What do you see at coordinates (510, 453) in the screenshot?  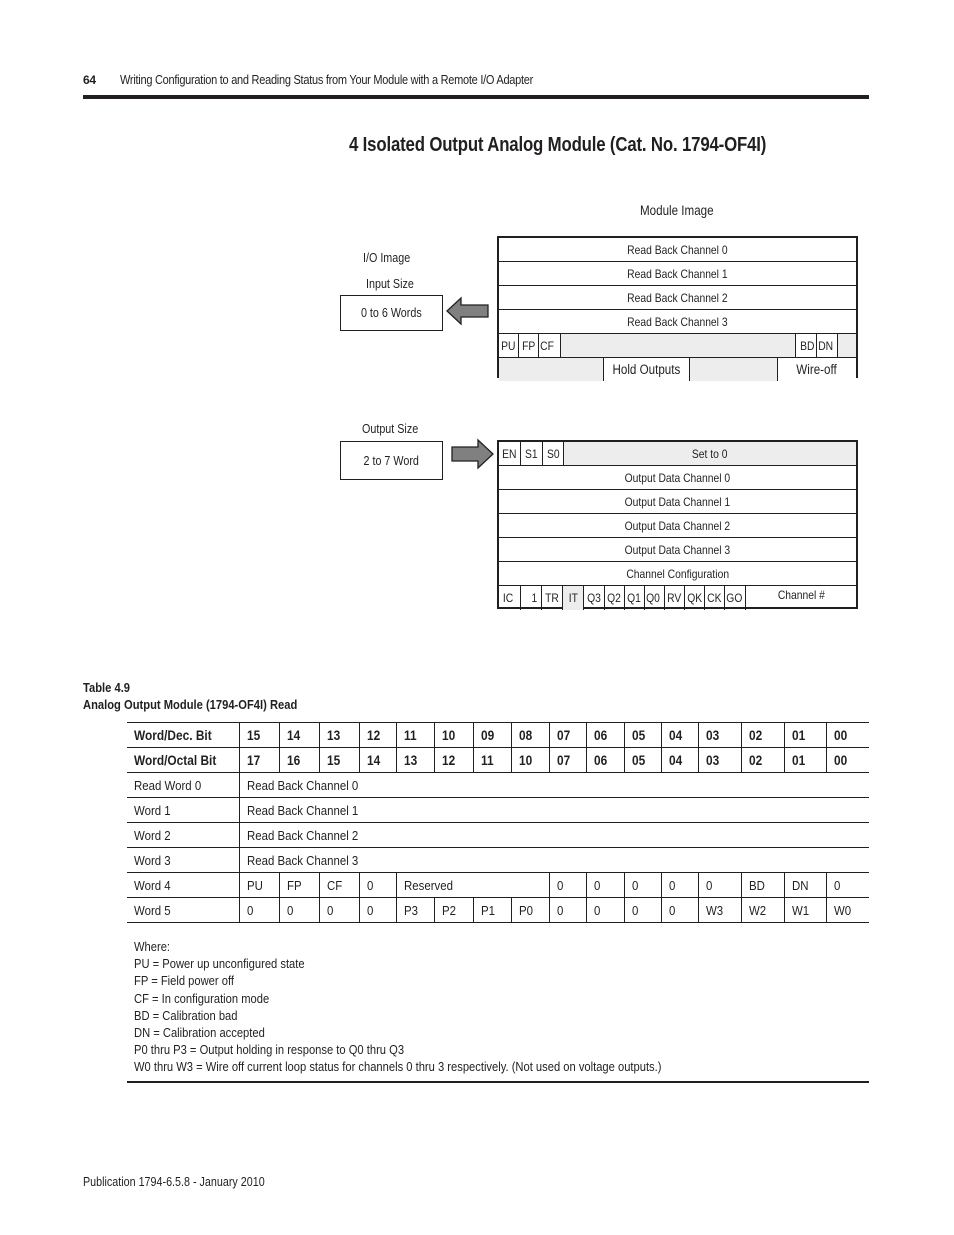 I see `bit-en: EN` at bounding box center [510, 453].